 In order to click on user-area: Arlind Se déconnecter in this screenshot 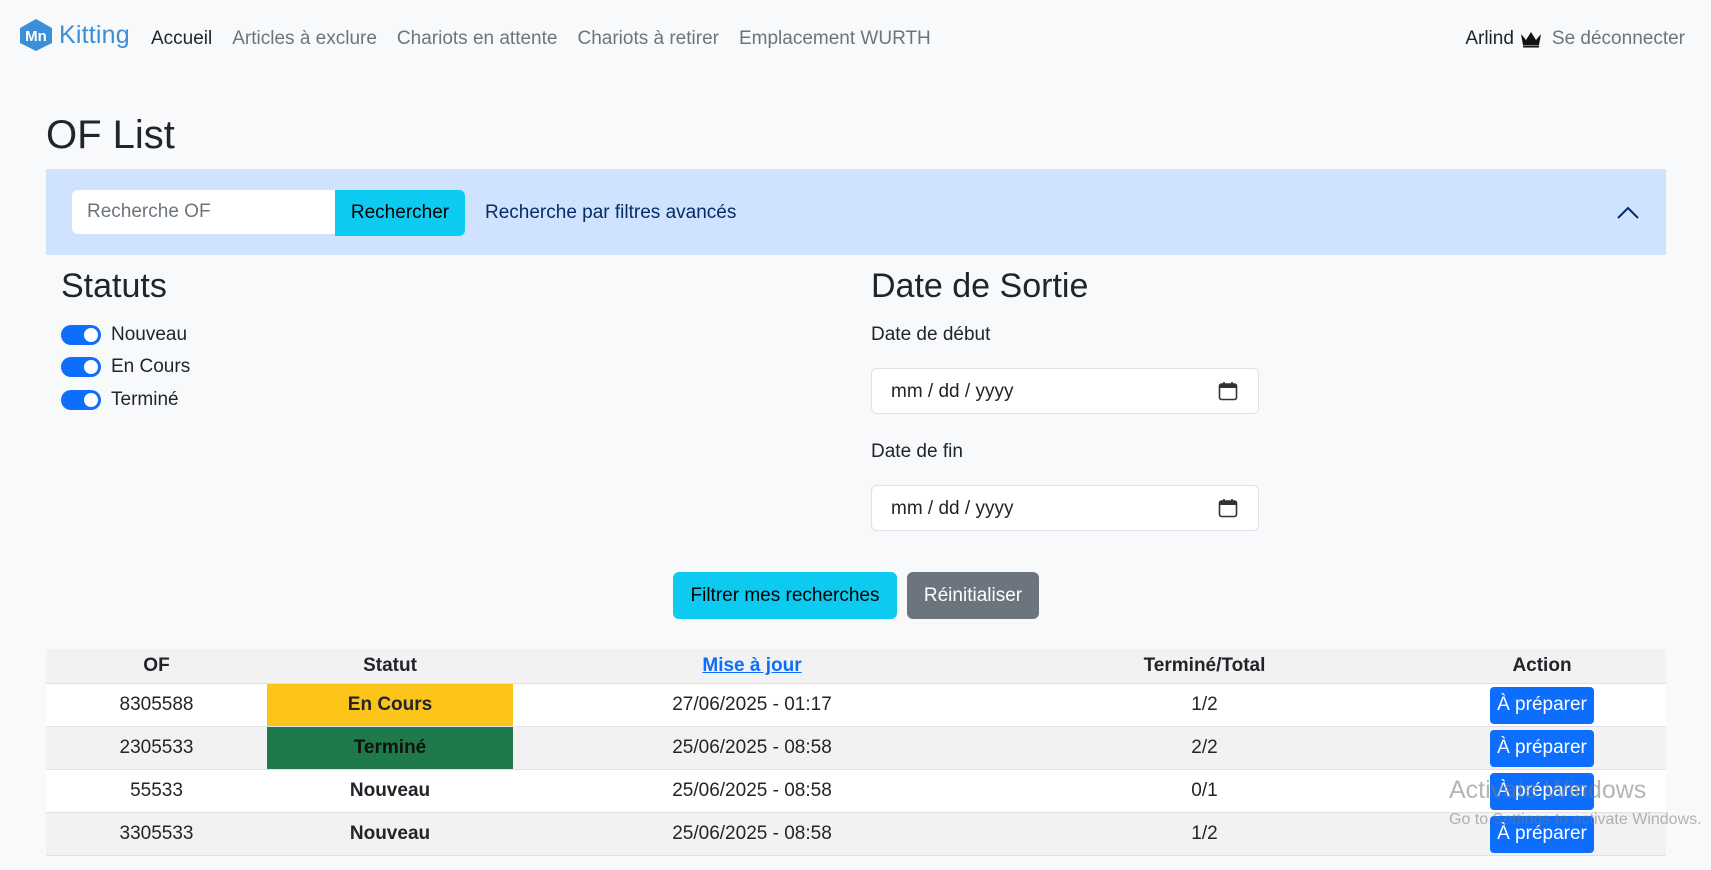, I will do `click(1575, 39)`.